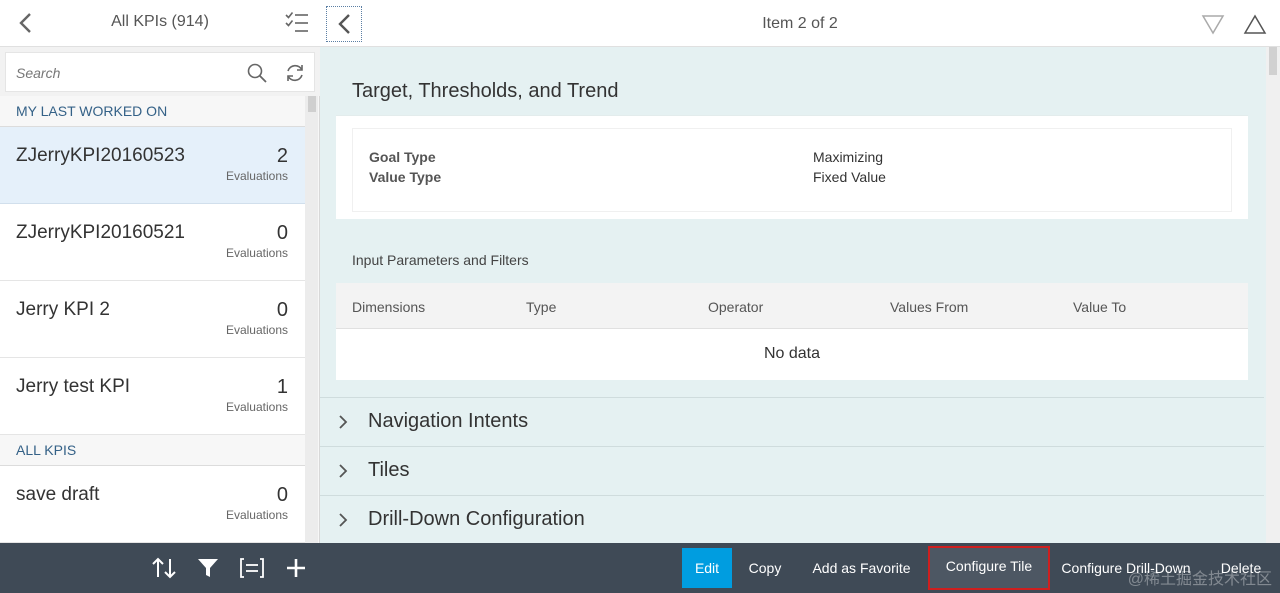 This screenshot has height=593, width=1280. Describe the element at coordinates (792, 470) in the screenshot. I see `accordion-tiles: Tiles` at that location.